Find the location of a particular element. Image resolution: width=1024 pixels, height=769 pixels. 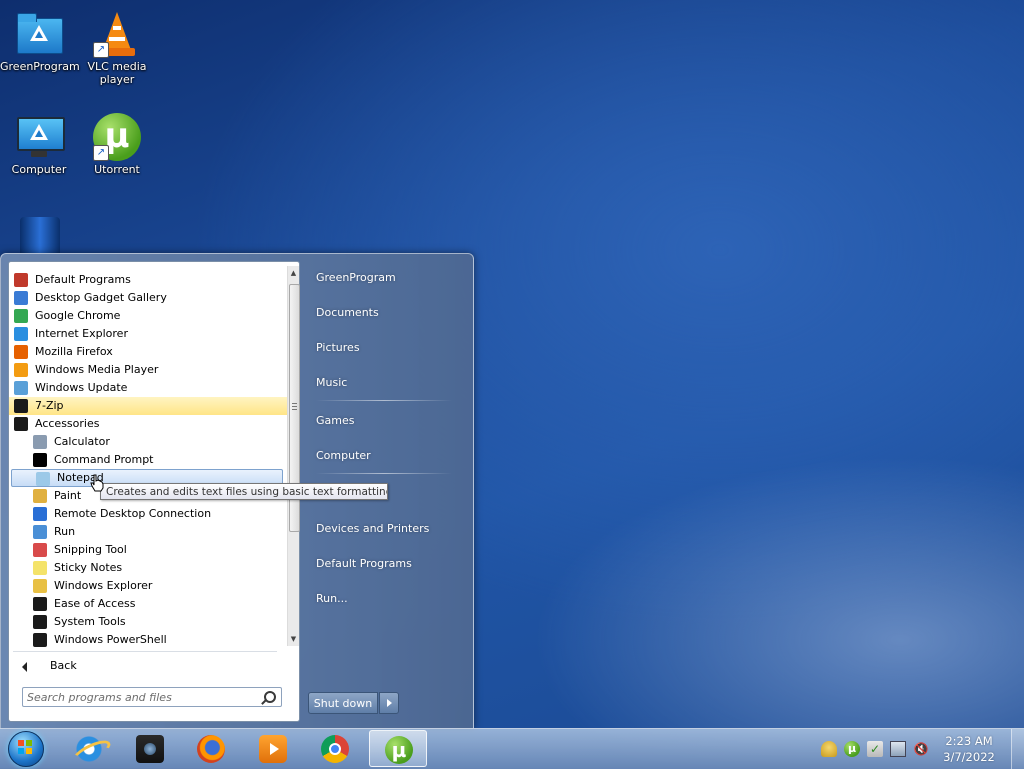

program-item-windows-explorer: Windows Explorer is located at coordinates (148, 586).